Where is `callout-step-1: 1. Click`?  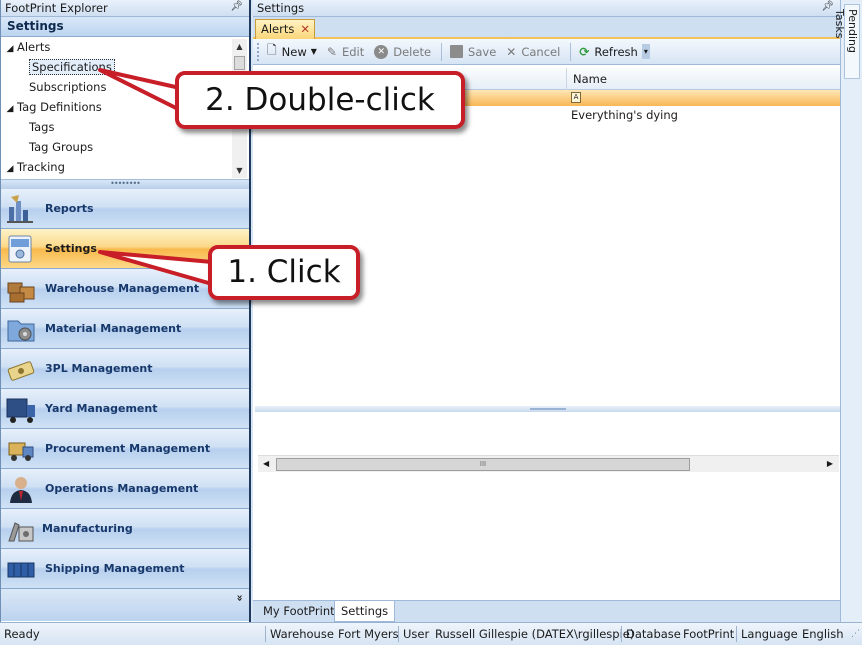
callout-step-1: 1. Click is located at coordinates (284, 272).